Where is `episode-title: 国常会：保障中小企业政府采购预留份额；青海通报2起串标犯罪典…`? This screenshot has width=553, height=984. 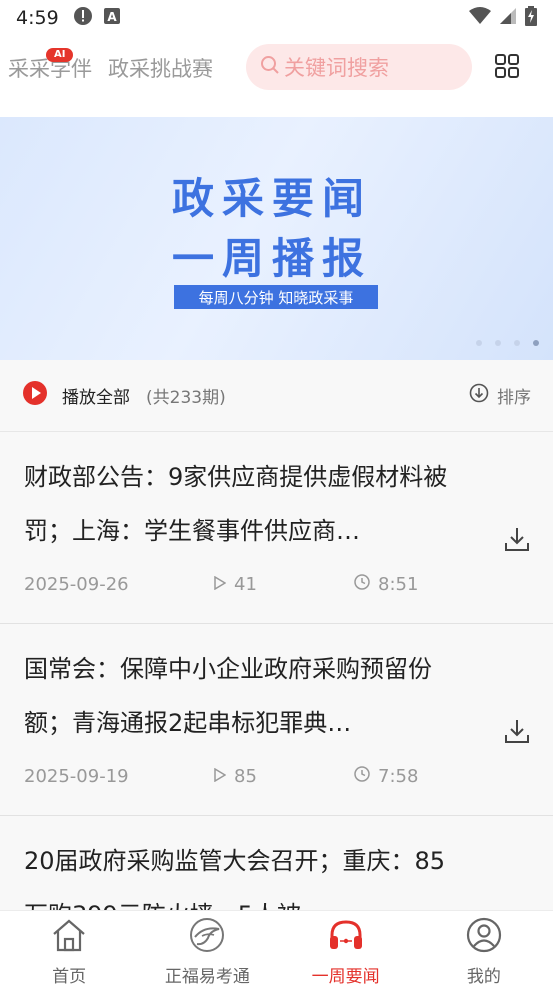 episode-title: 国常会：保障中小企业政府采购预留份额；青海通报2起串标犯罪典… is located at coordinates (228, 696).